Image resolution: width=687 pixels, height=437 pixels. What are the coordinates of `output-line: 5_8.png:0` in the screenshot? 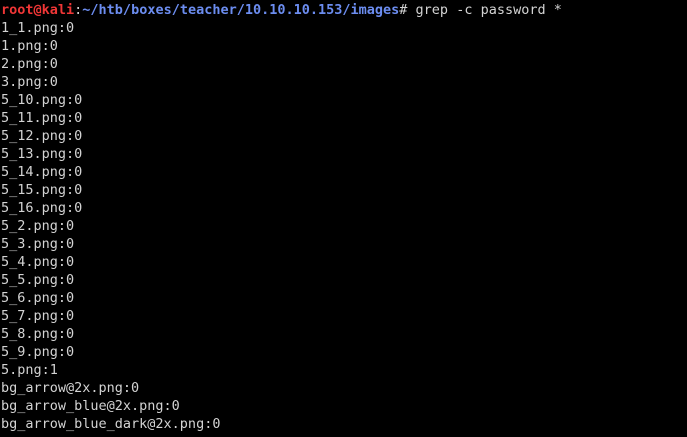 It's located at (38, 334).